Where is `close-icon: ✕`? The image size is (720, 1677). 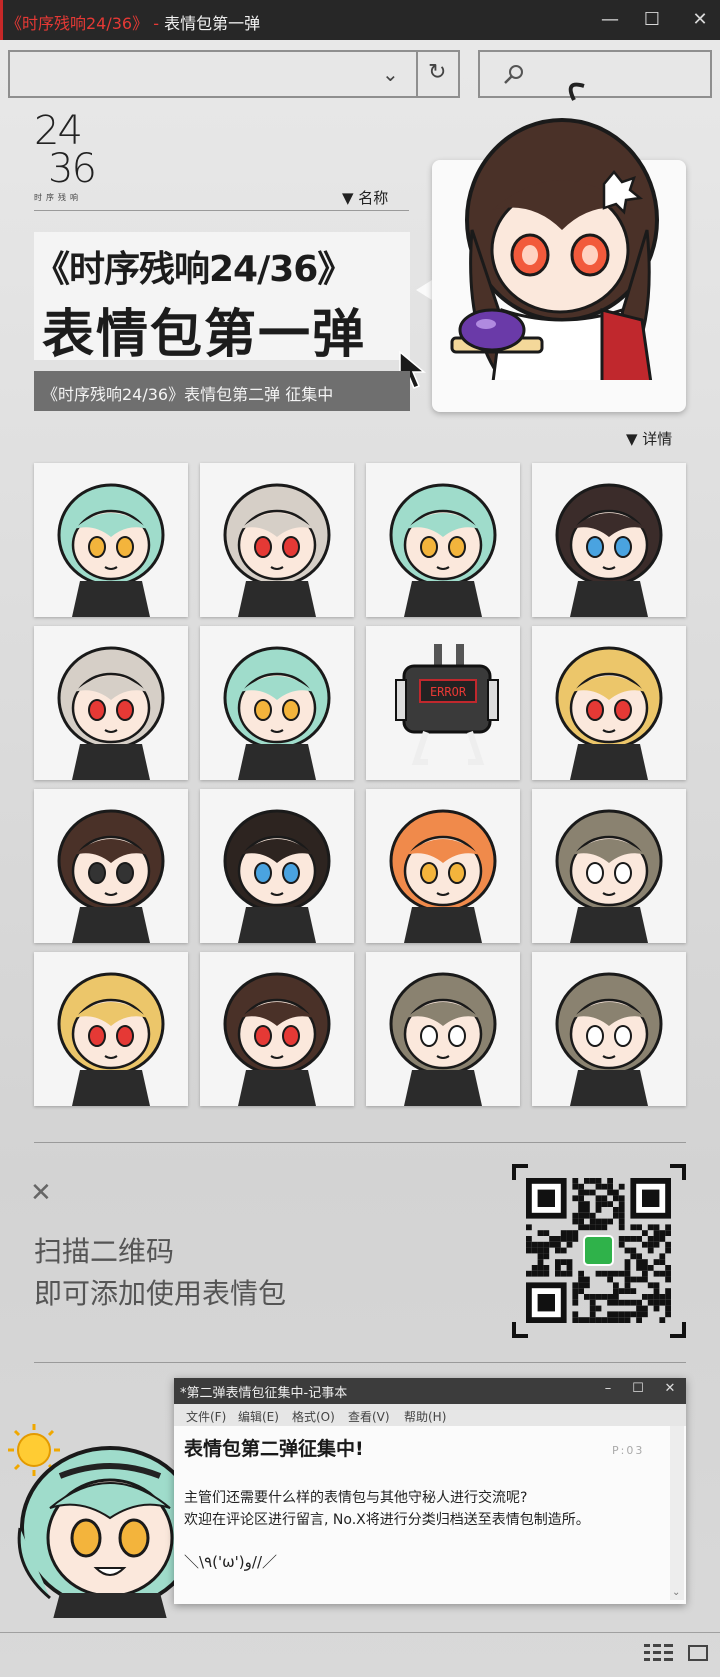
close-icon: ✕ is located at coordinates (41, 1193).